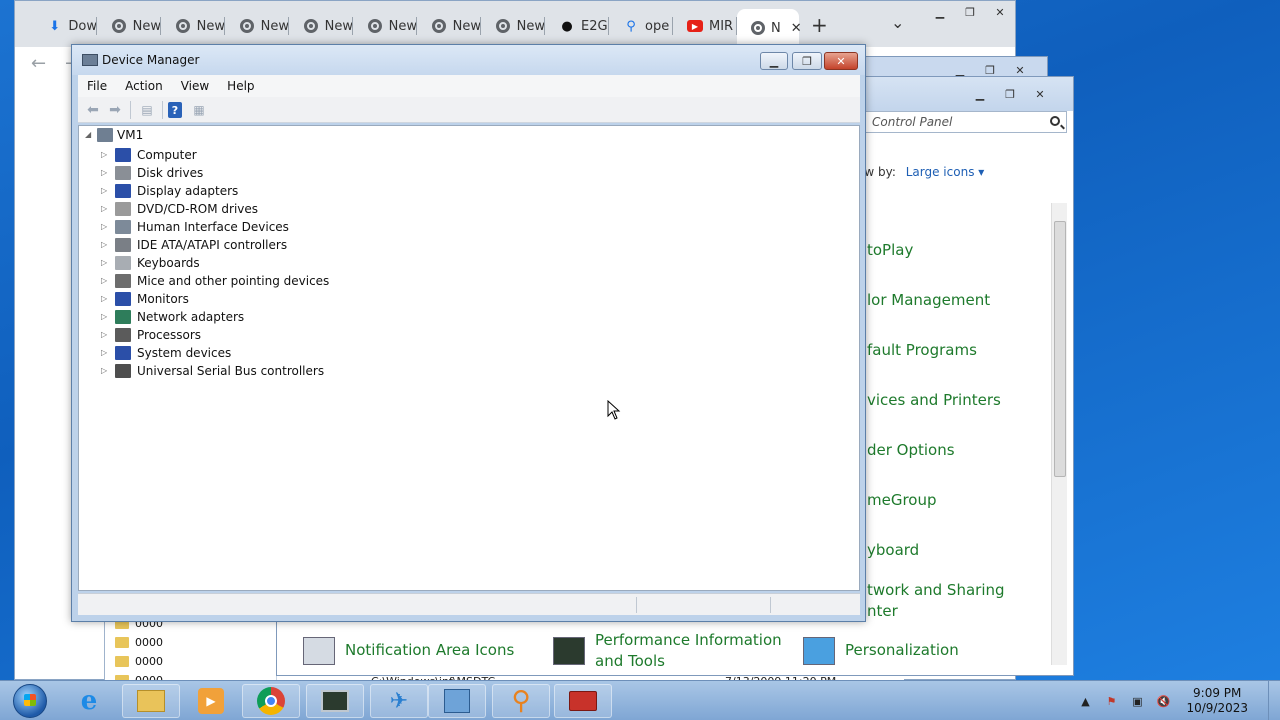 The height and width of the screenshot is (720, 1280). What do you see at coordinates (1163, 701) in the screenshot?
I see `volume-muted-icon: 🔇` at bounding box center [1163, 701].